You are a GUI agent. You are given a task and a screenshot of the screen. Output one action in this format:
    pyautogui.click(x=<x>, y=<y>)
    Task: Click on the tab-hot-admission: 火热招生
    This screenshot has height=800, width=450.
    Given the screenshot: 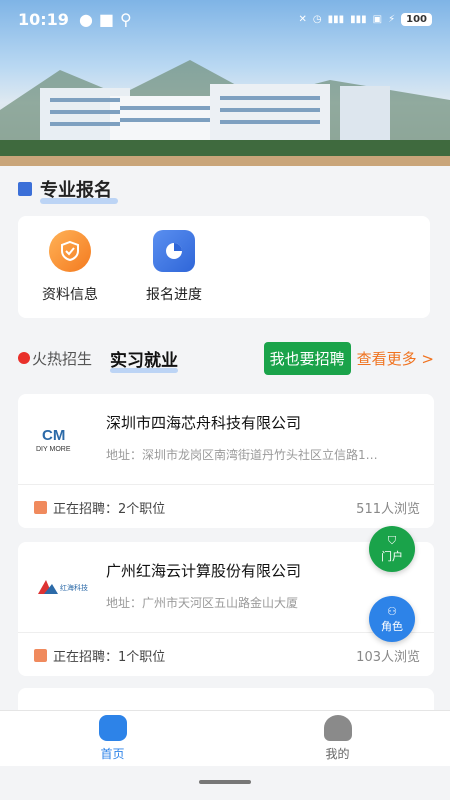 What is the action you would take?
    pyautogui.click(x=55, y=358)
    